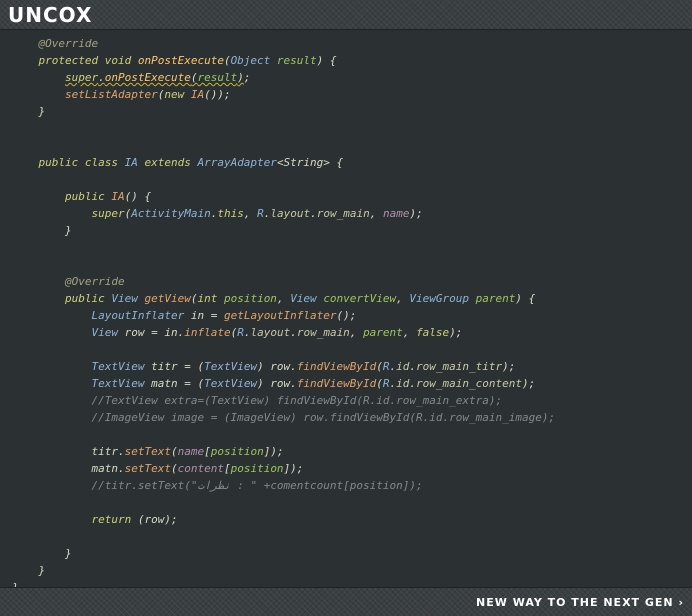 Image resolution: width=692 pixels, height=616 pixels. What do you see at coordinates (250, 60) in the screenshot?
I see `code-token: Object` at bounding box center [250, 60].